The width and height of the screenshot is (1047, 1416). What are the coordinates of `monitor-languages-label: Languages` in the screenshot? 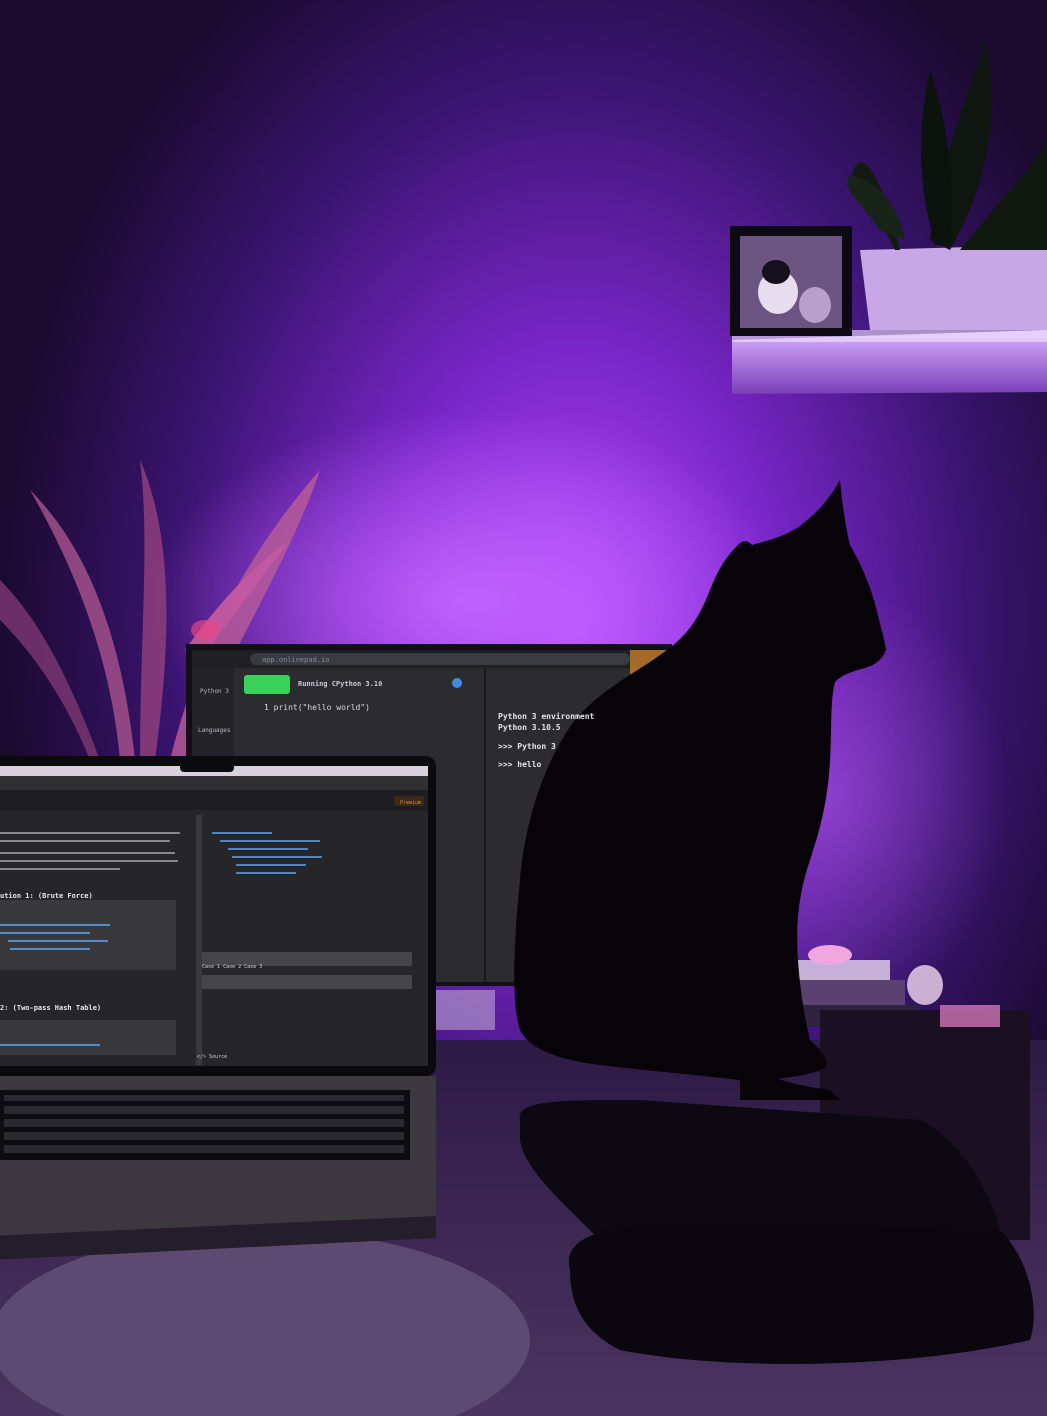 It's located at (214, 730).